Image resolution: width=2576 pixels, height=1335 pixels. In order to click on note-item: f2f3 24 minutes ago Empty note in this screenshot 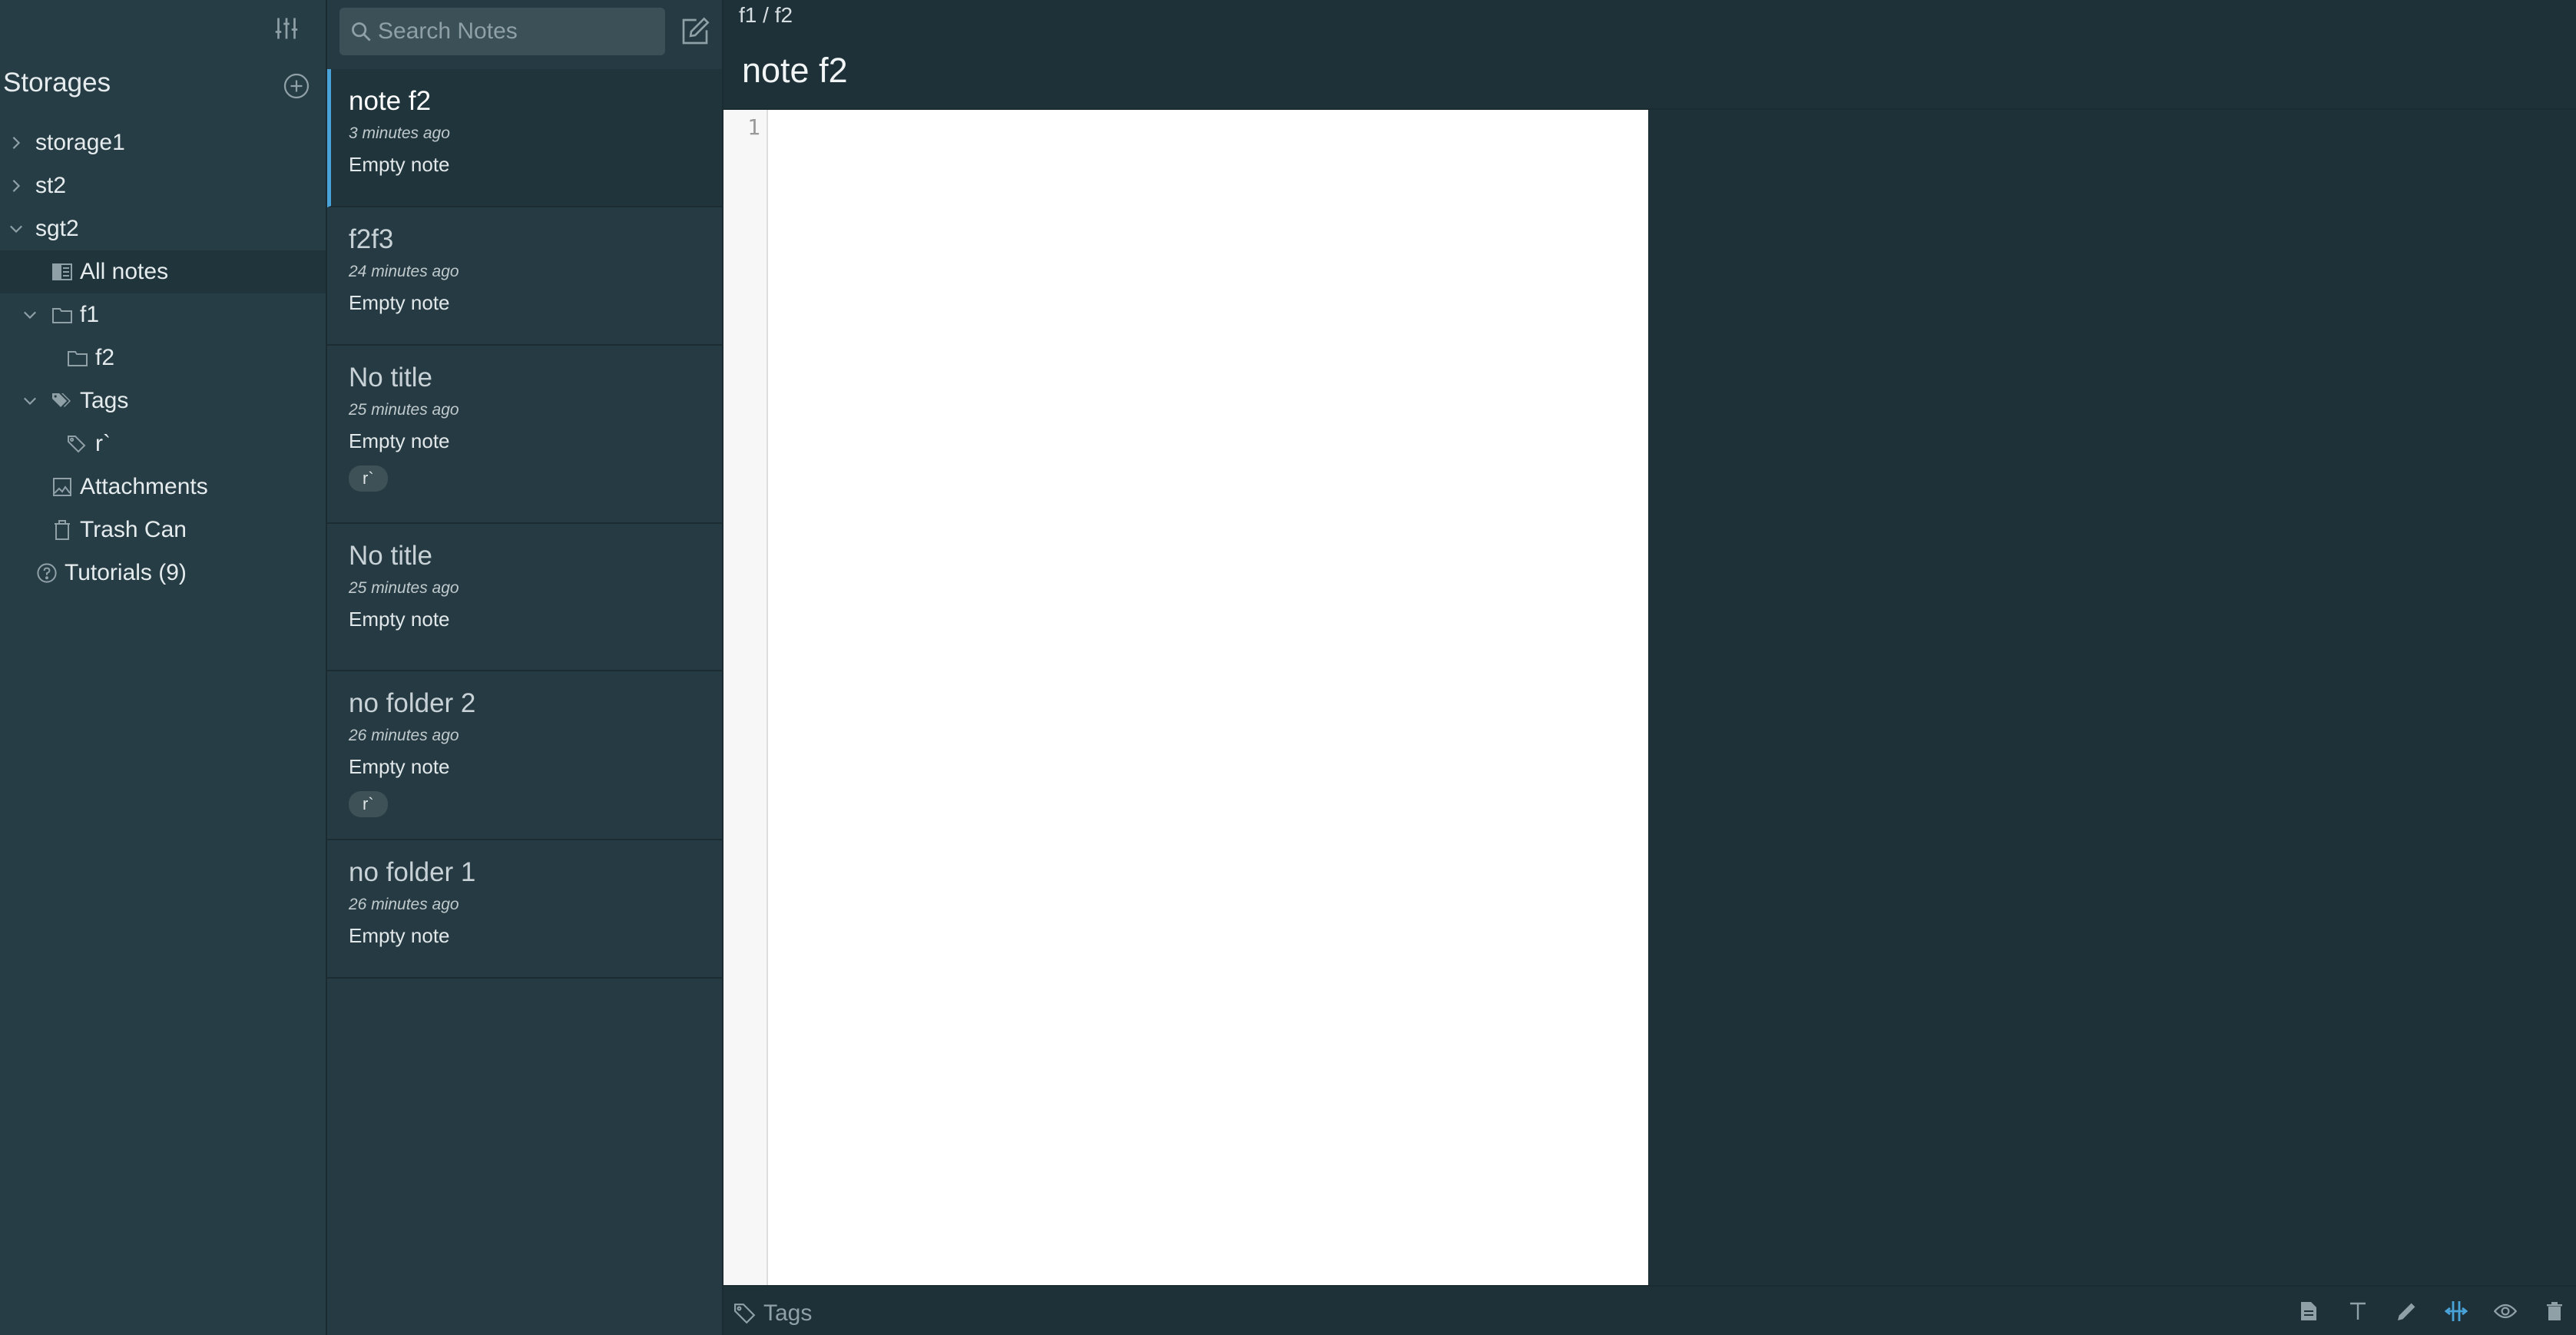, I will do `click(524, 276)`.